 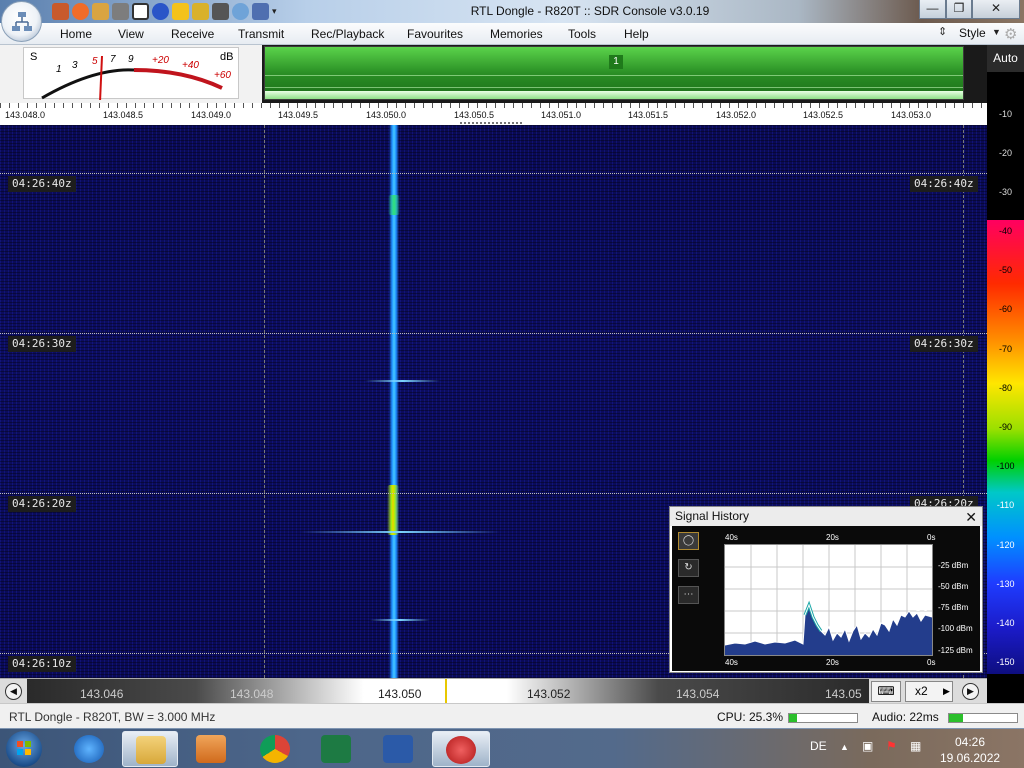 I want to click on freq-tick: 143.053.0, so click(x=911, y=115).